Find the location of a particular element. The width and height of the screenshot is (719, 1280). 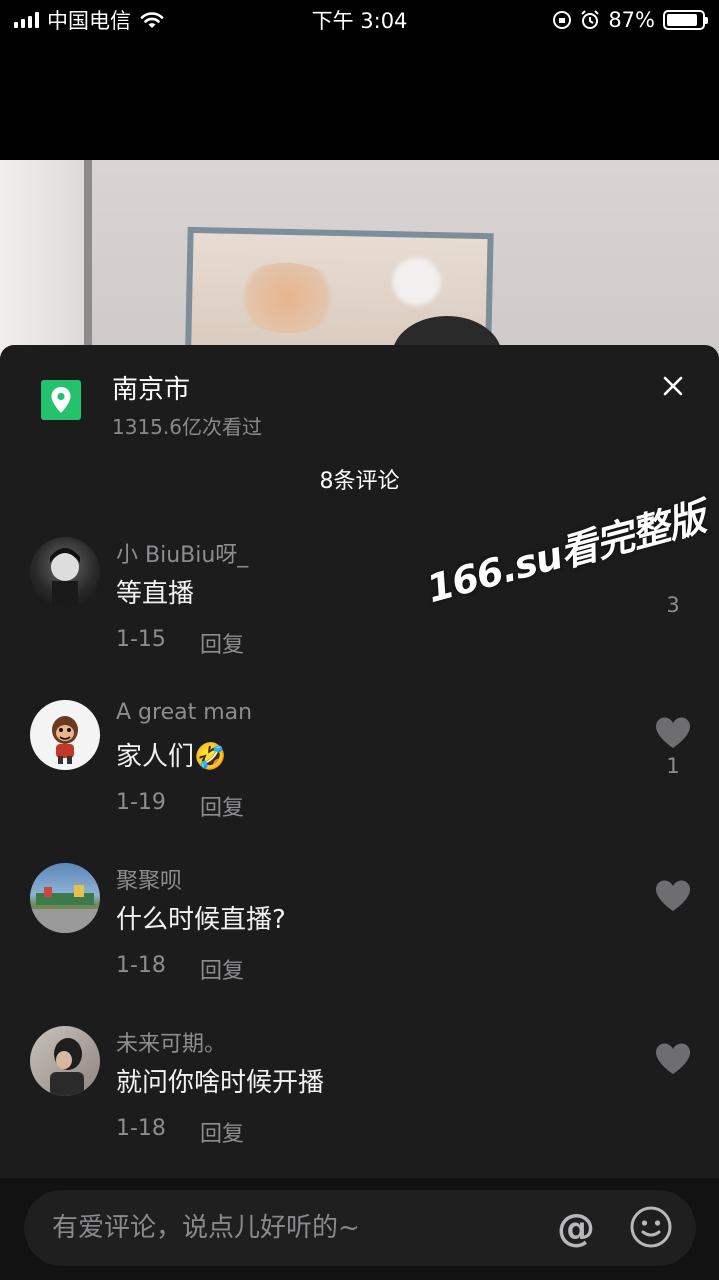

comment-input-area: @ is located at coordinates (359, 1229).